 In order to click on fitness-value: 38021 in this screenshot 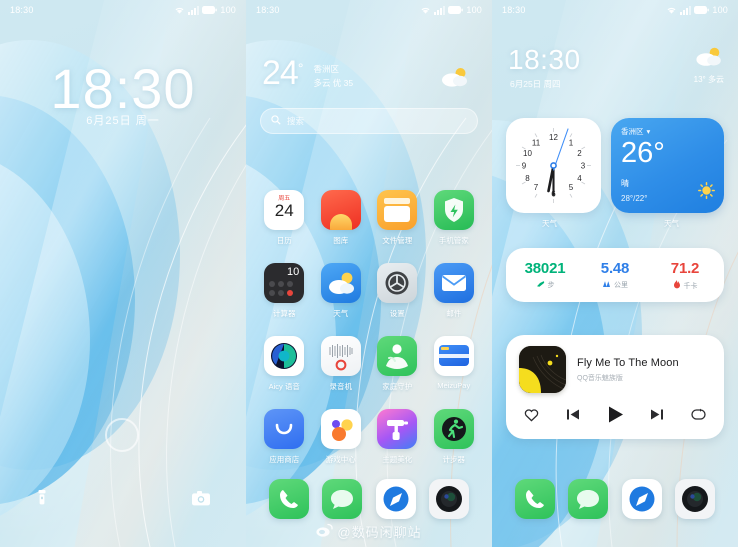, I will do `click(545, 268)`.